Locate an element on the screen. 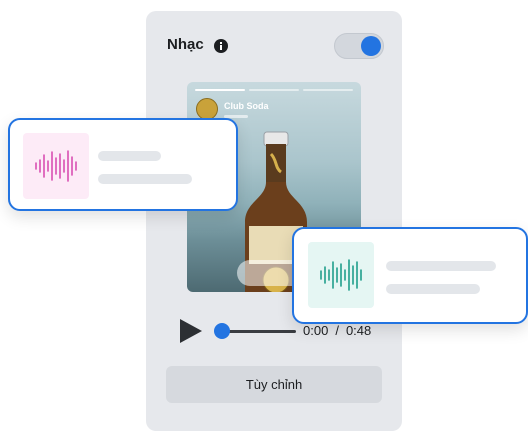  info-icon is located at coordinates (221, 46).